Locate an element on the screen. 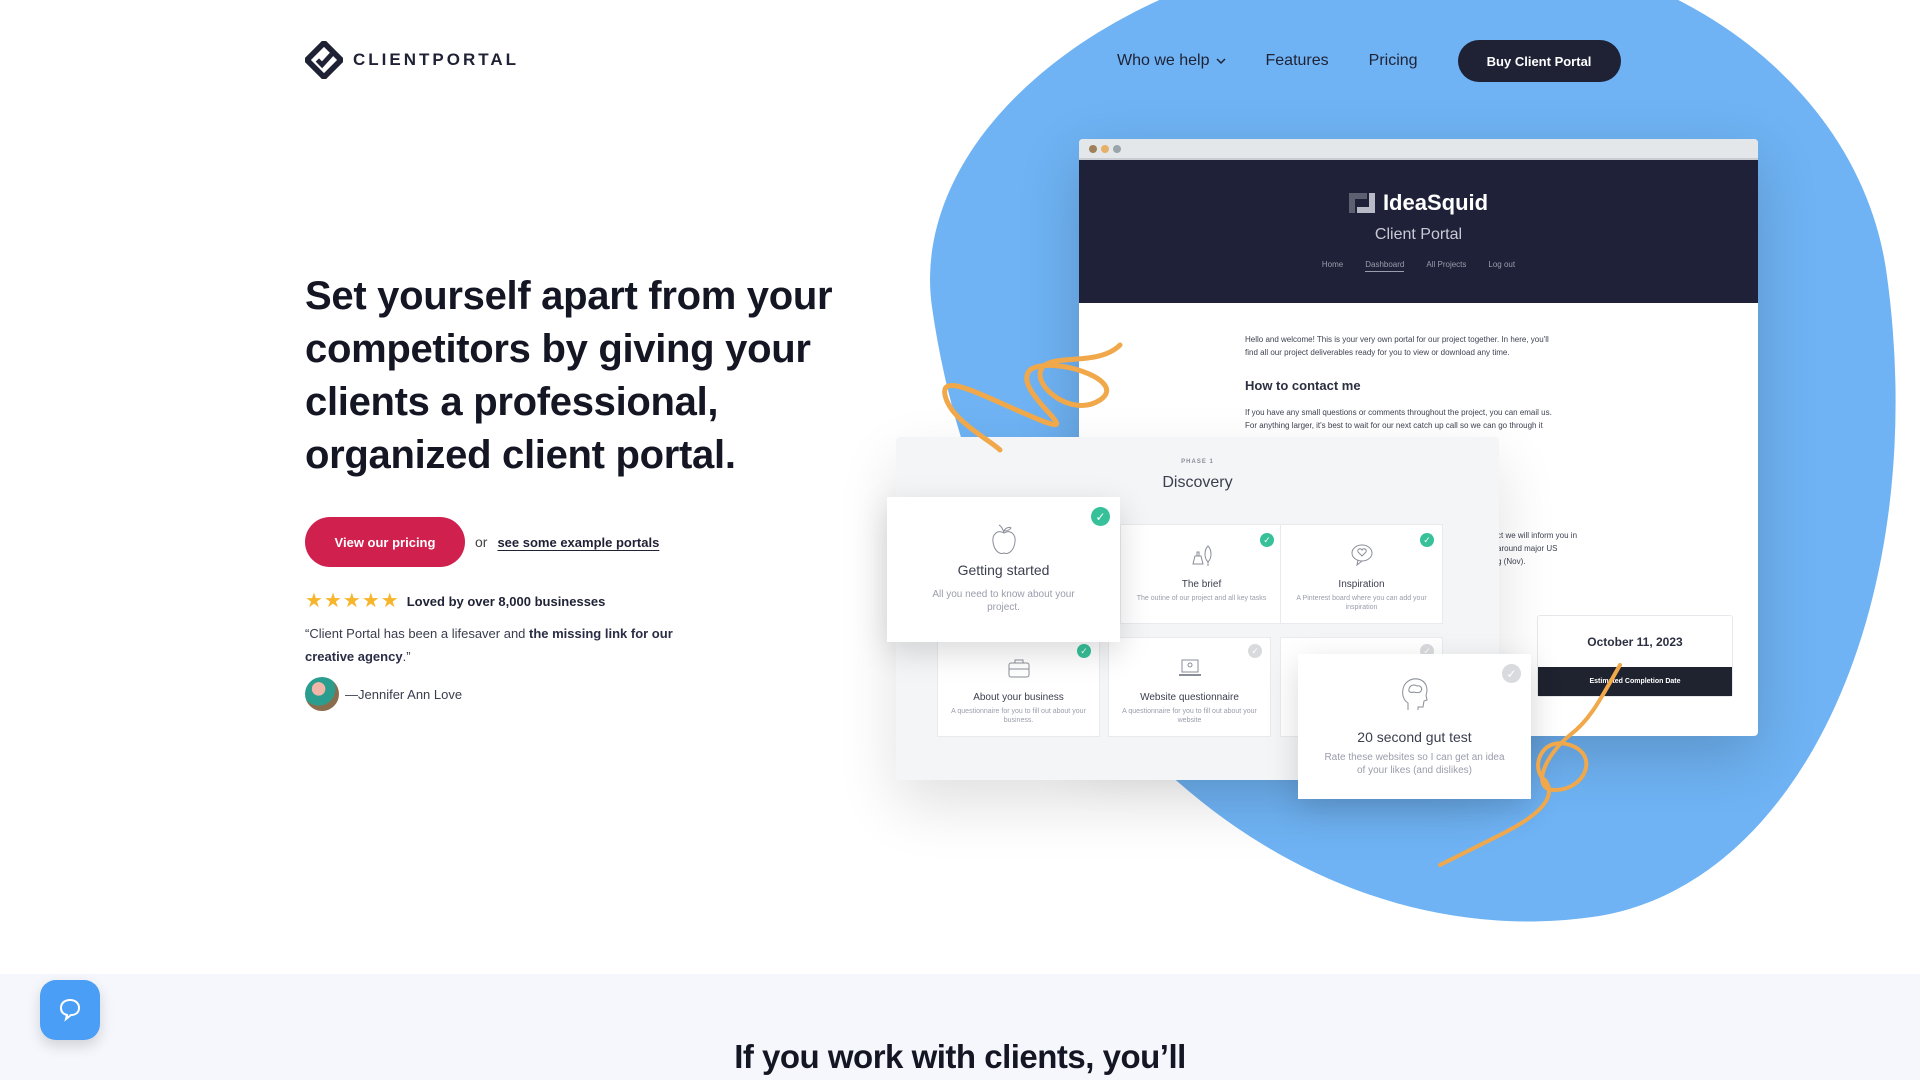 This screenshot has width=1920, height=1080. window-titlebar is located at coordinates (1418, 149).